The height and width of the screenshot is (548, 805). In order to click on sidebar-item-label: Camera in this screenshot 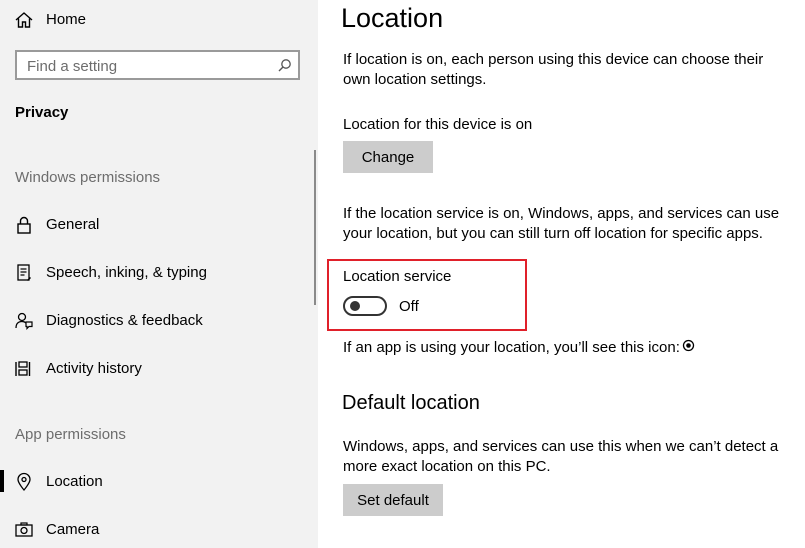, I will do `click(73, 529)`.